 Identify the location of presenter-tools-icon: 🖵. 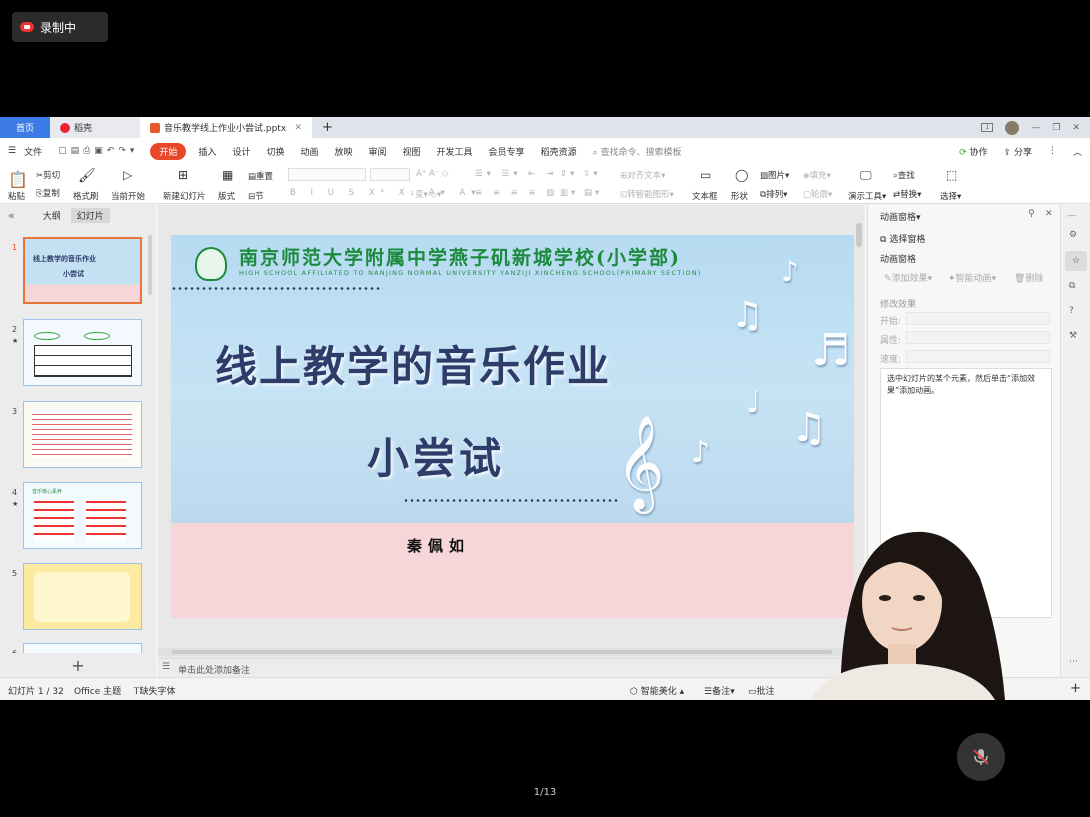
(866, 175).